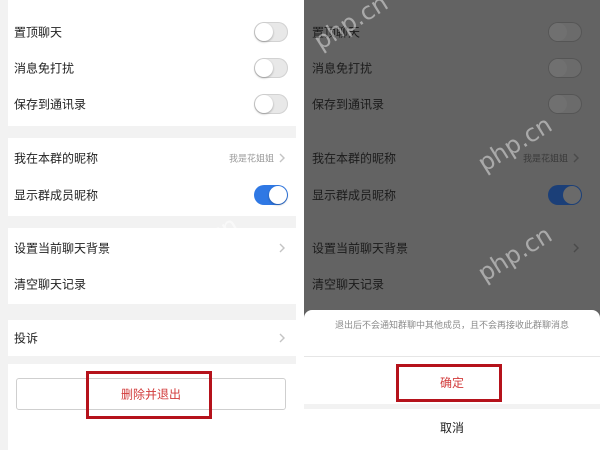  I want to click on panel-divider, so click(300, 225).